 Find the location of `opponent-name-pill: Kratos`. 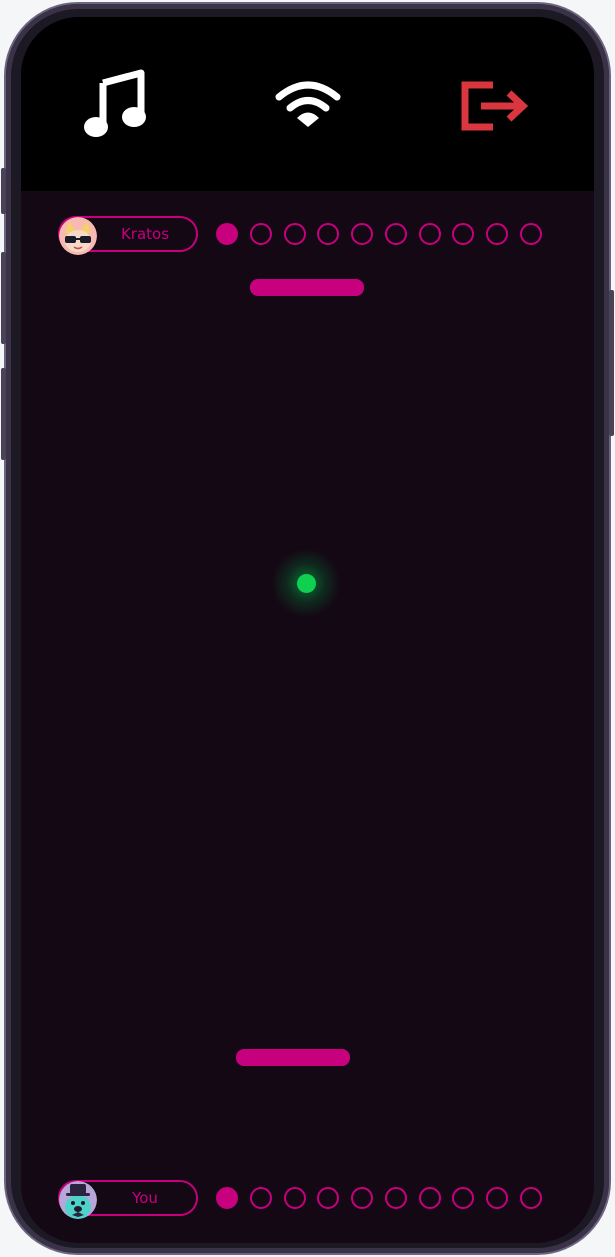

opponent-name-pill: Kratos is located at coordinates (128, 235).